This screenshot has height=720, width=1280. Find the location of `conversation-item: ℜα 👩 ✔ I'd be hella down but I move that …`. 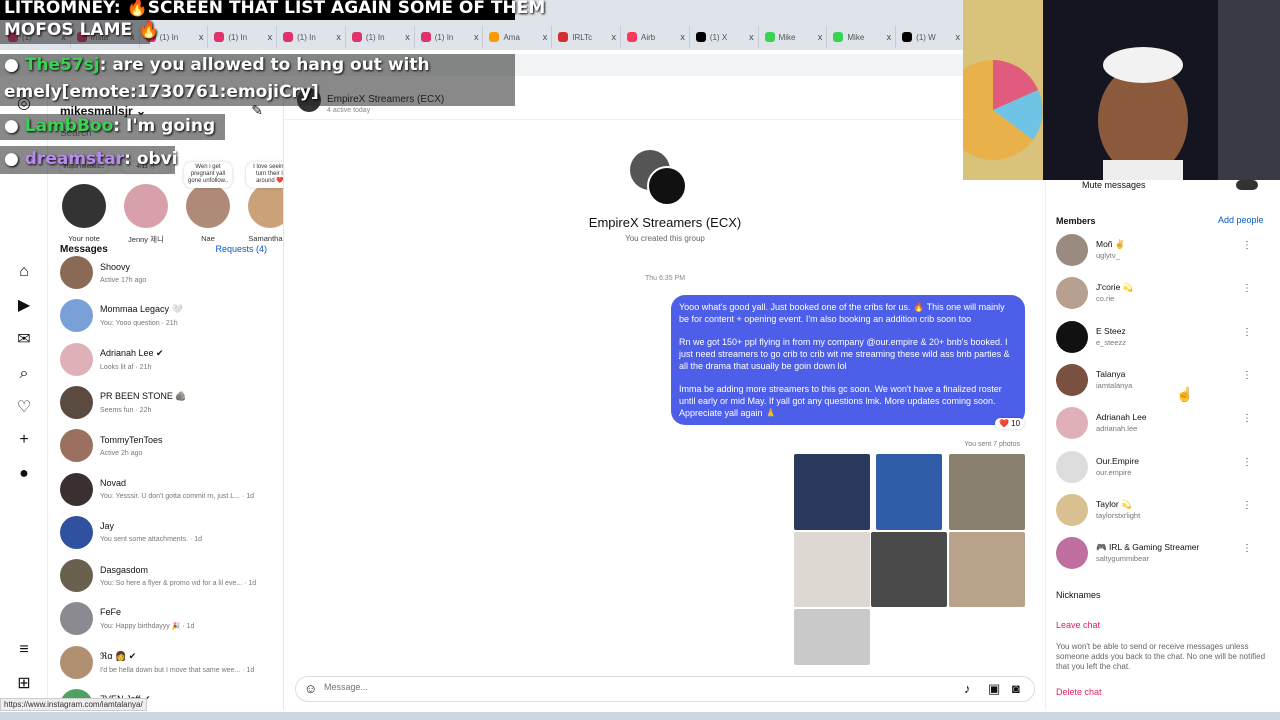

conversation-item: ℜα 👩 ✔ I'd be hella down but I move that … is located at coordinates (170, 662).